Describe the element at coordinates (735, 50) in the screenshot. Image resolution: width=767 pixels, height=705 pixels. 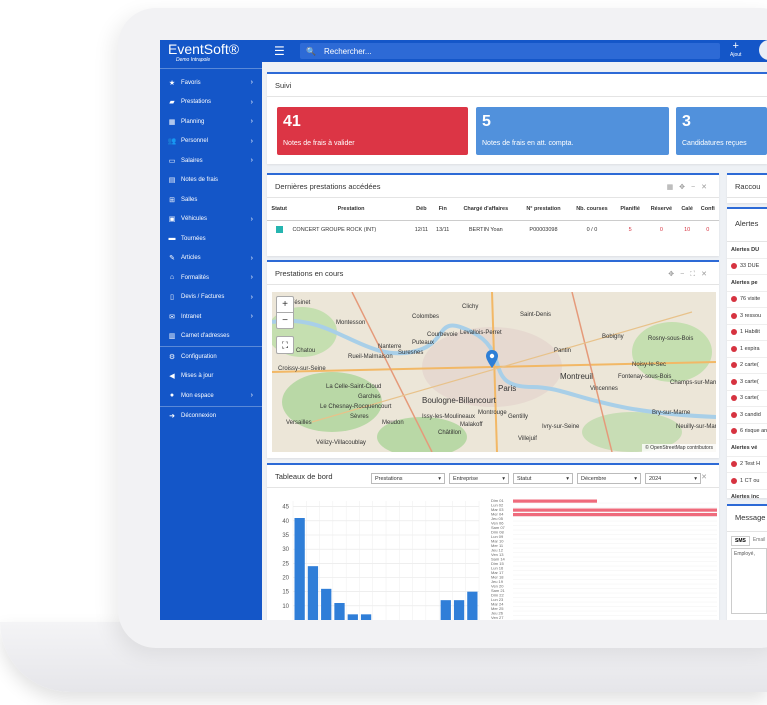
I see `add-button: + Ajout` at that location.